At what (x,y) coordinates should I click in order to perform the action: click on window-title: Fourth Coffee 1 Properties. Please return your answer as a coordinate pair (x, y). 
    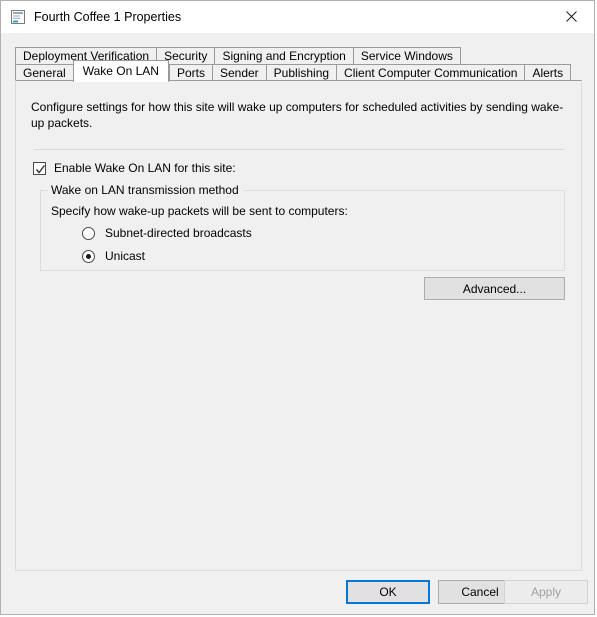
    Looking at the image, I should click on (108, 17).